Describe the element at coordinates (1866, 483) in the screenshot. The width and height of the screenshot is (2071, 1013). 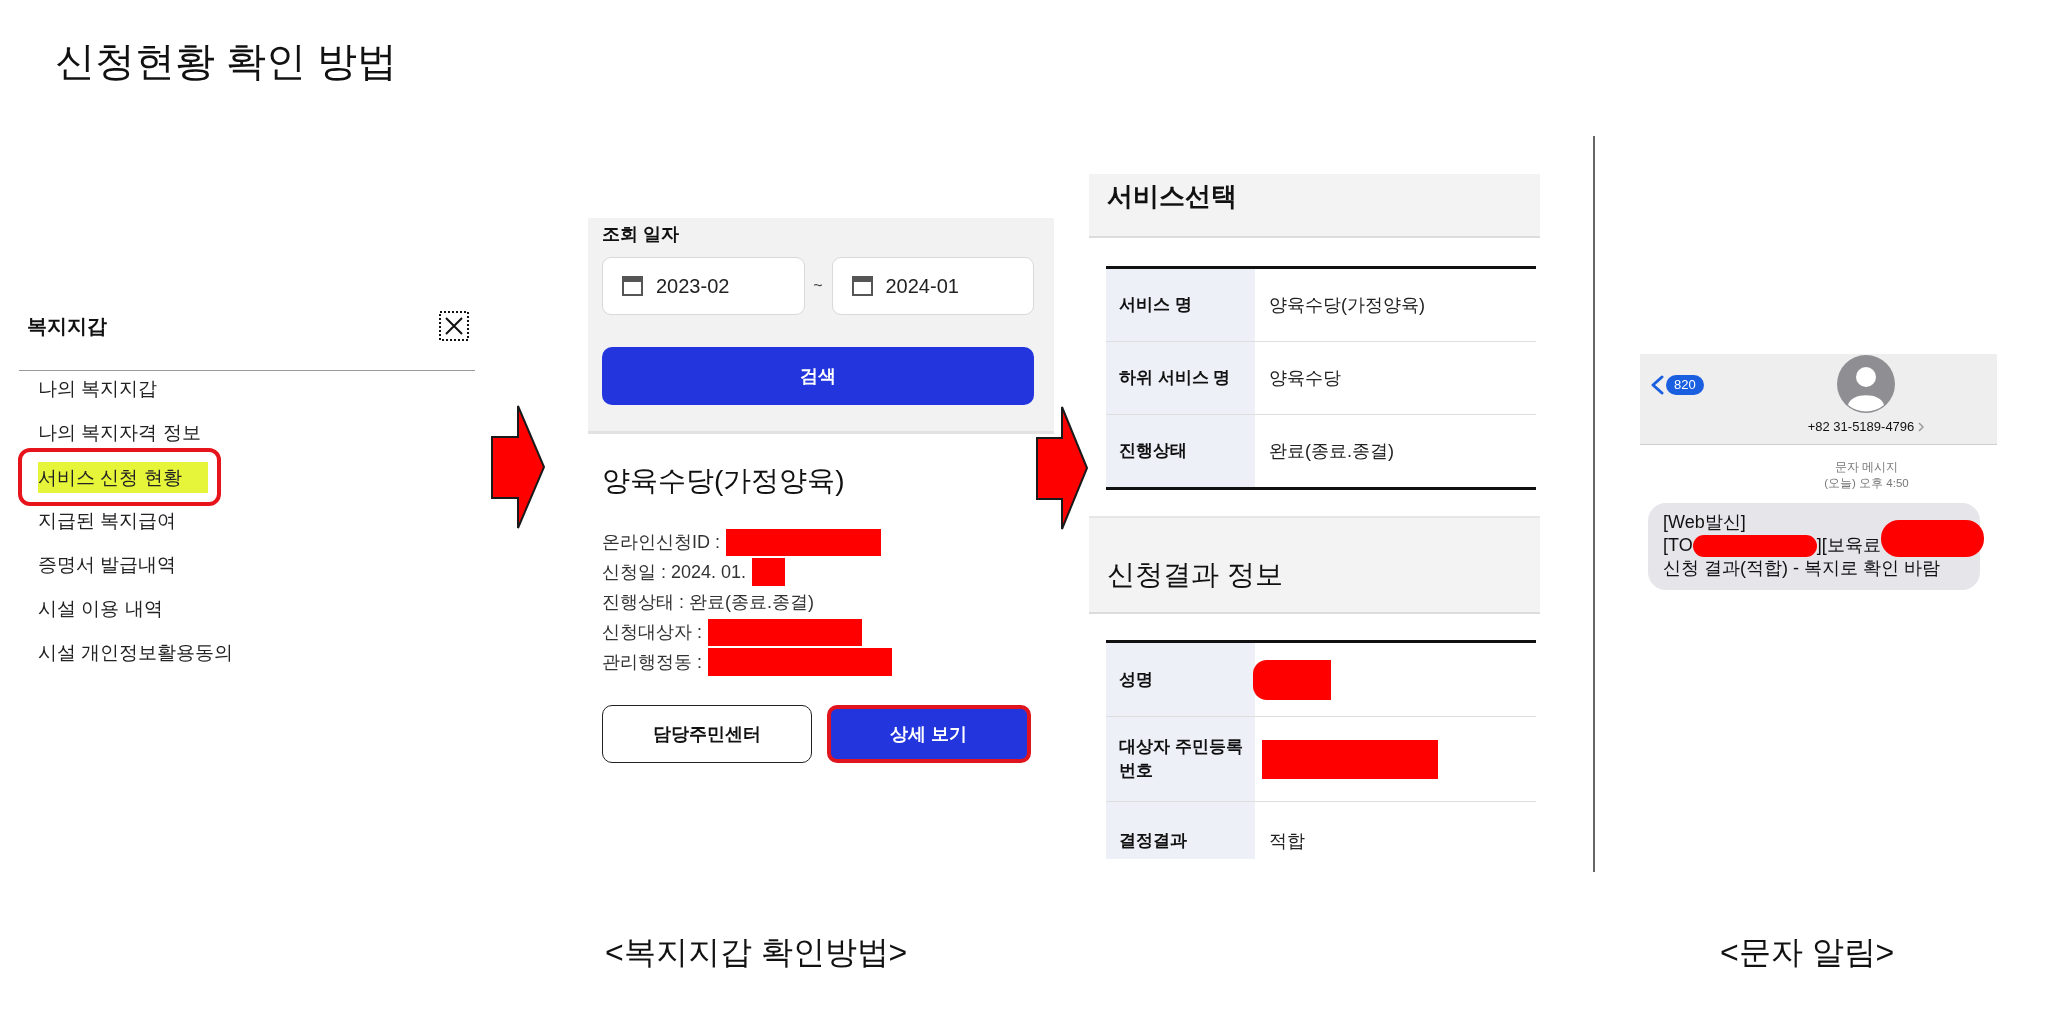
I see `message-time: (오늘) 오후 4:50` at that location.